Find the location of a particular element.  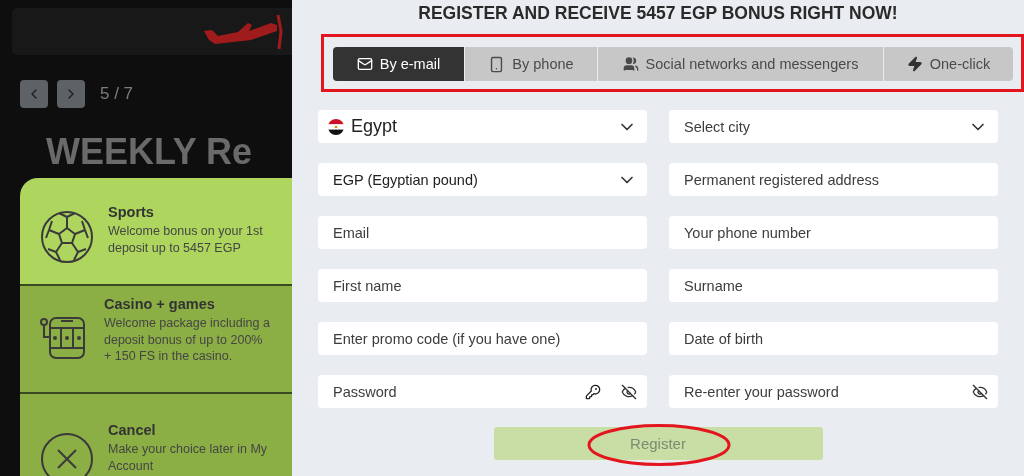

bonus-option: Cancel Make your choice later in My Account is located at coordinates (156, 435).